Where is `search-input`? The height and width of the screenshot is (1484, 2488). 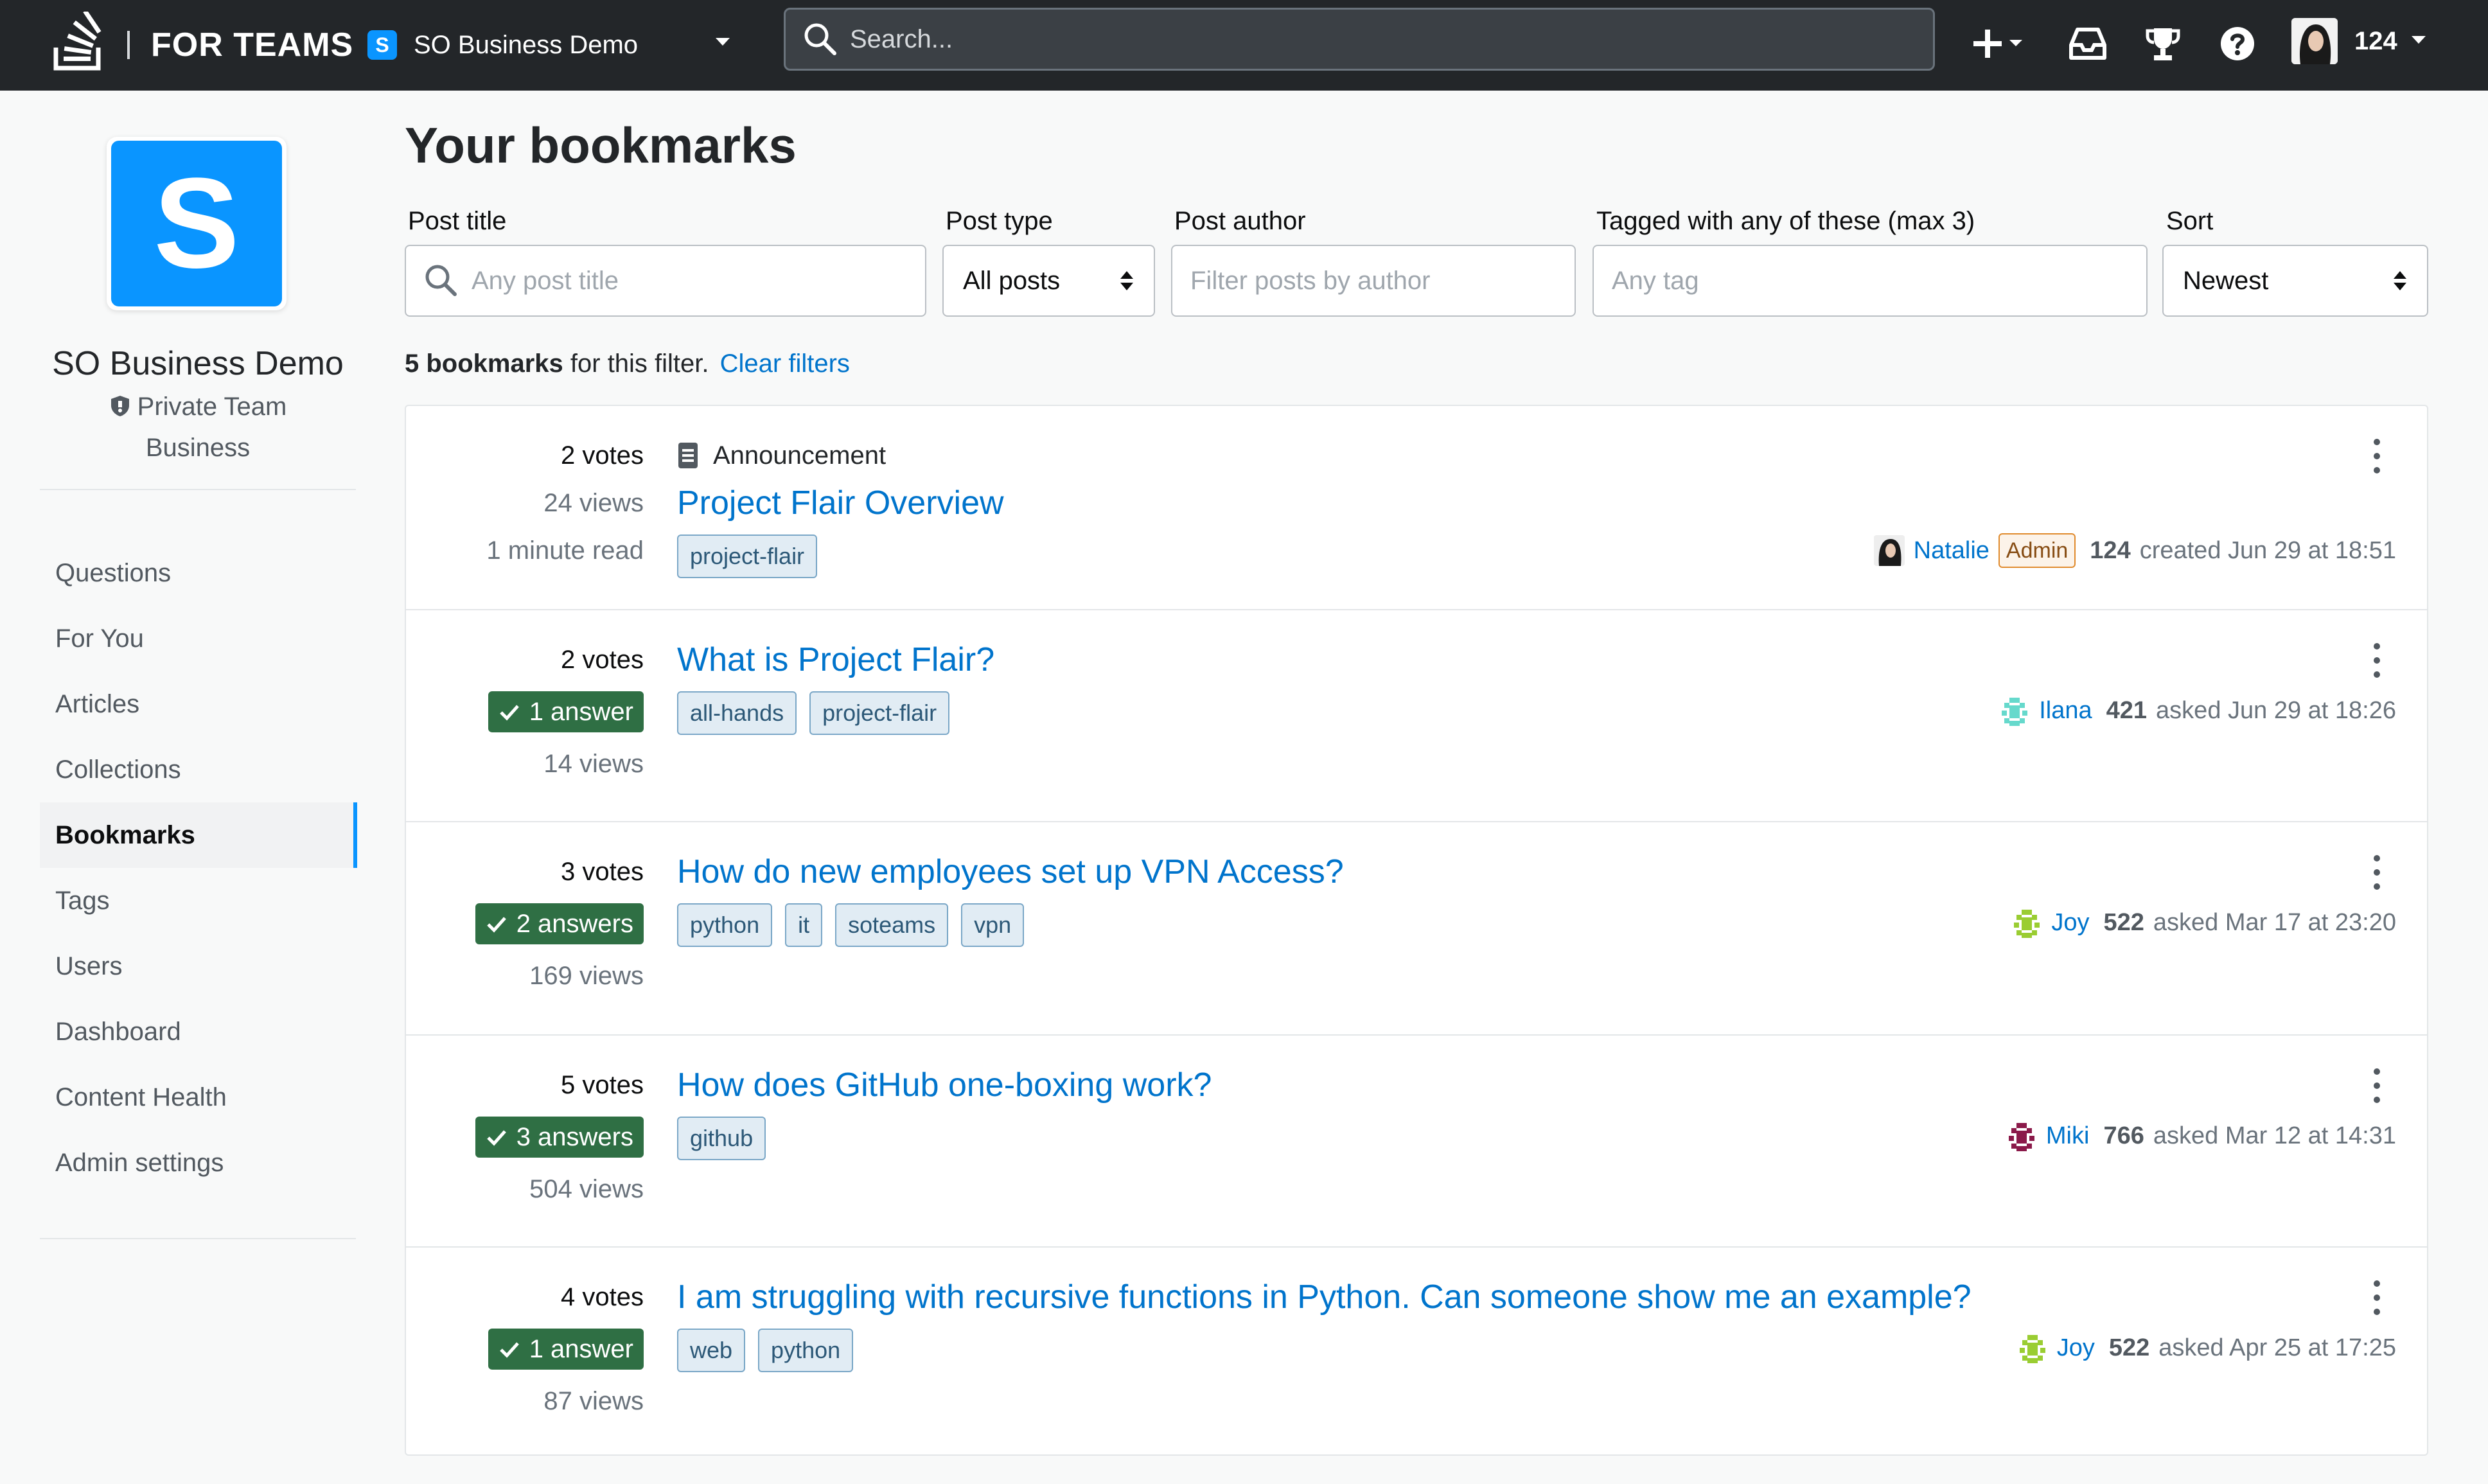
search-input is located at coordinates (1364, 39).